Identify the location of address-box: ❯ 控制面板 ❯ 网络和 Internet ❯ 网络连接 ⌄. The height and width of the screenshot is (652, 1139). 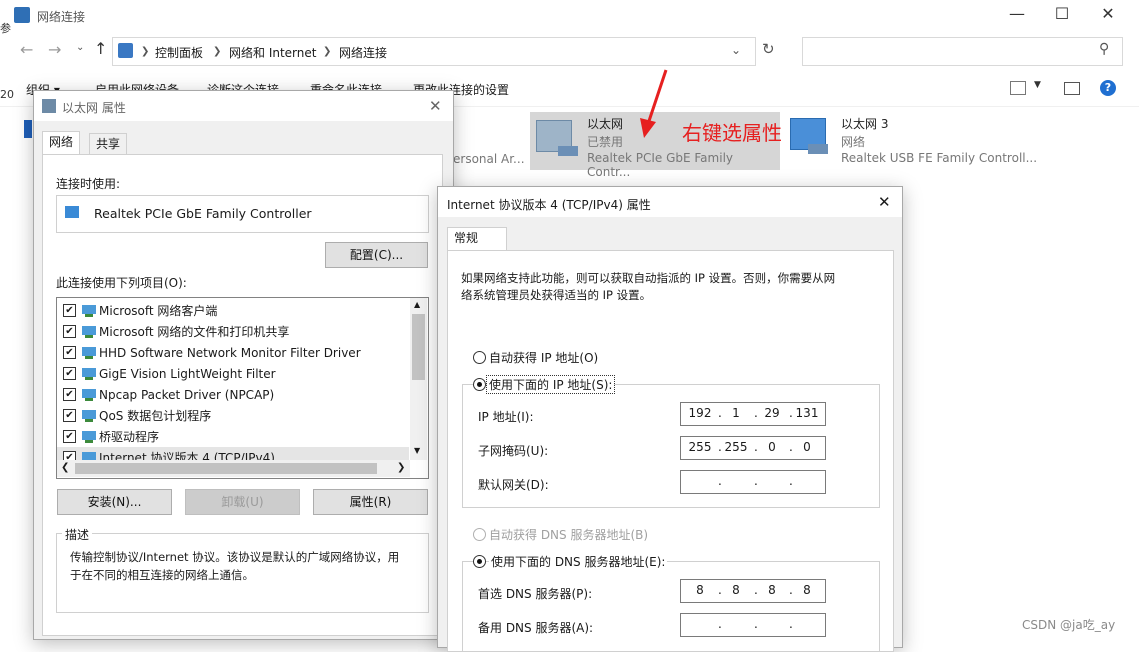
(434, 51).